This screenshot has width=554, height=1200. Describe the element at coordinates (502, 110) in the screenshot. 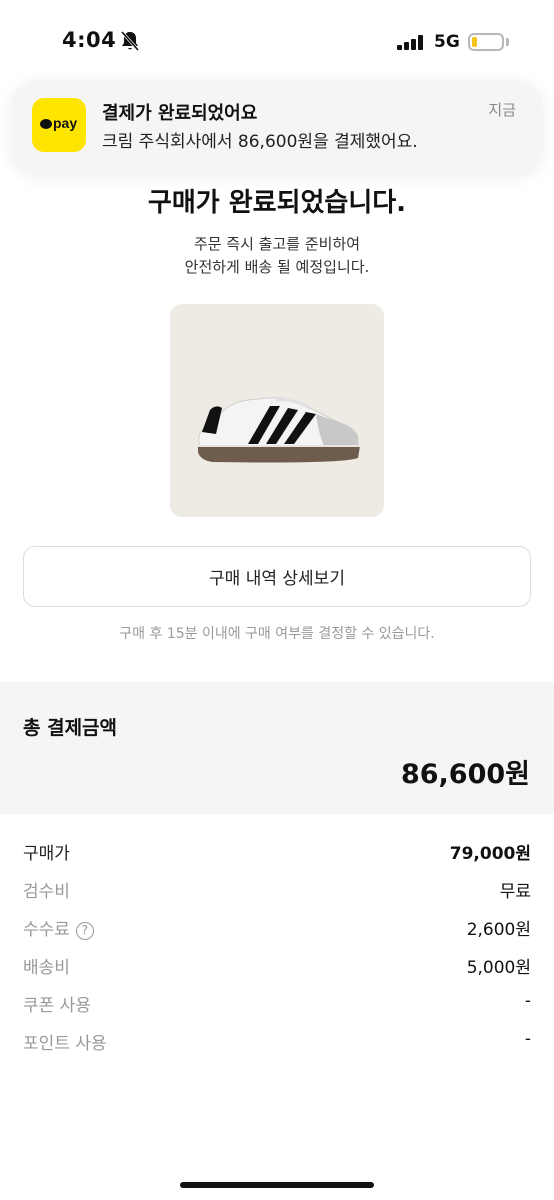

I see `notification-time: 지금` at that location.